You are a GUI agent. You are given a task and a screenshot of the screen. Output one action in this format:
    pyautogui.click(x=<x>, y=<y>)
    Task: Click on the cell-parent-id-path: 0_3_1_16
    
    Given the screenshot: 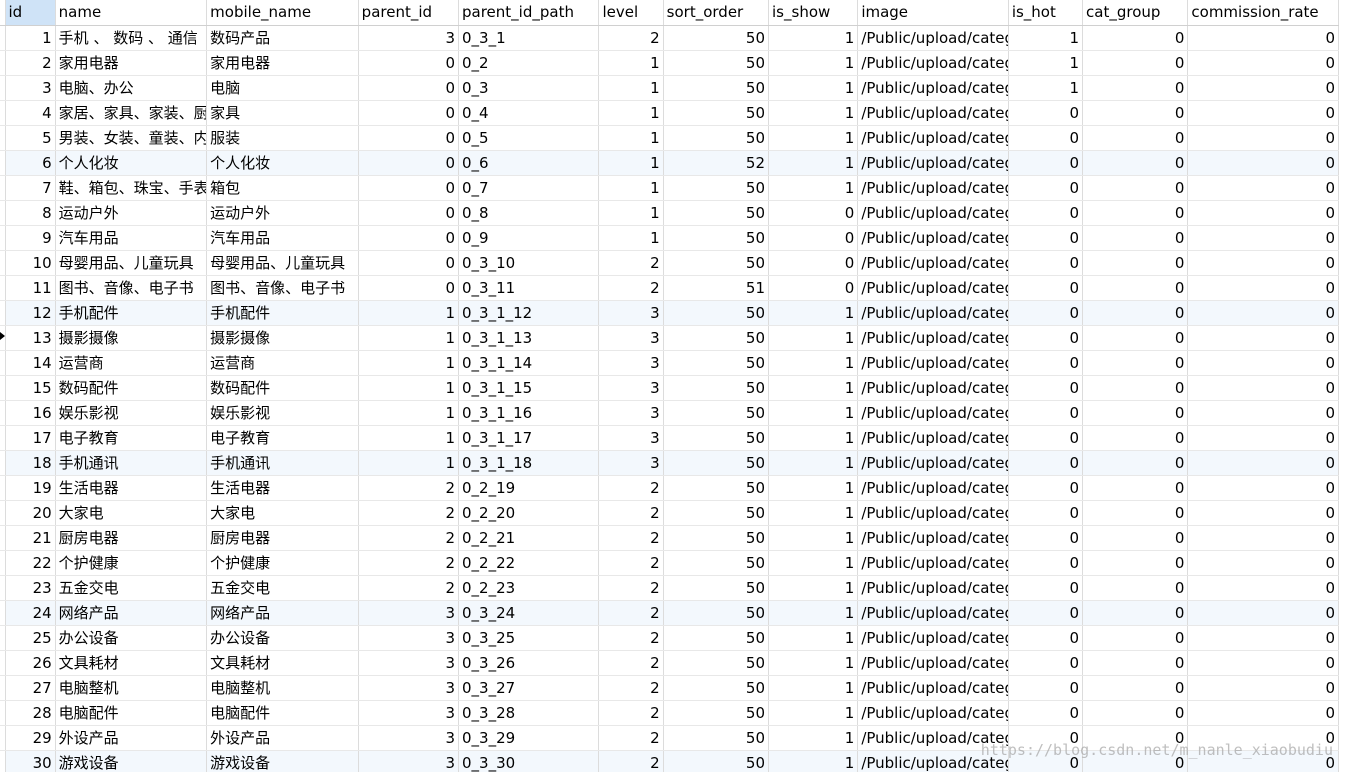 What is the action you would take?
    pyautogui.click(x=529, y=413)
    